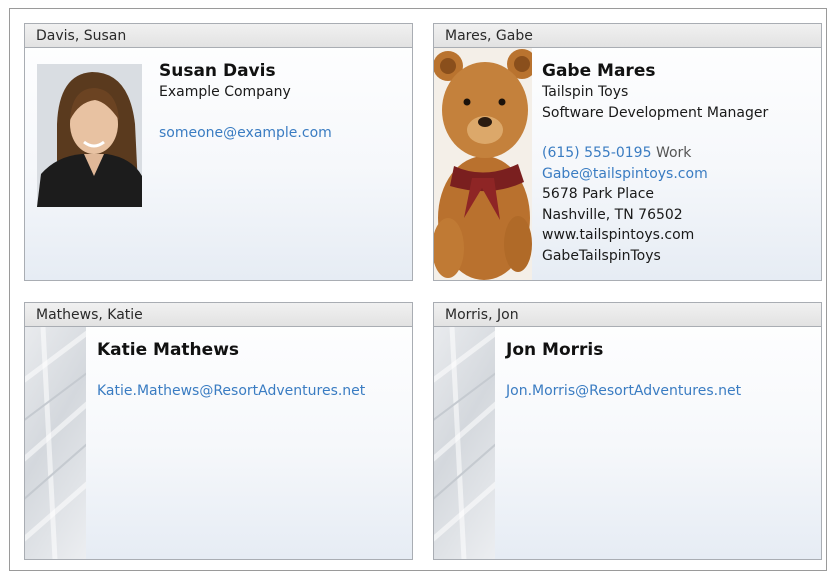 This screenshot has width=831, height=575. Describe the element at coordinates (555, 350) in the screenshot. I see `contact-name: Jon Morris` at that location.